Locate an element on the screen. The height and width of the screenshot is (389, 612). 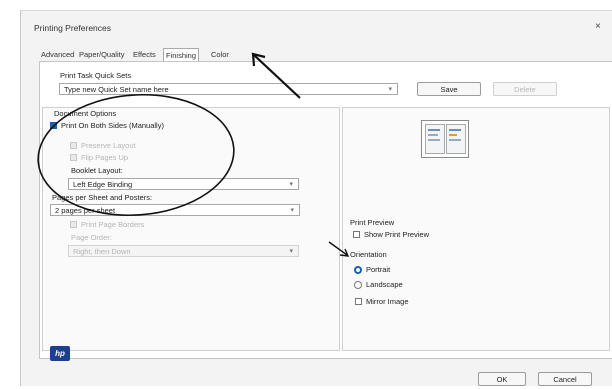
annotation-arrow-portrait is located at coordinates (338, 248).